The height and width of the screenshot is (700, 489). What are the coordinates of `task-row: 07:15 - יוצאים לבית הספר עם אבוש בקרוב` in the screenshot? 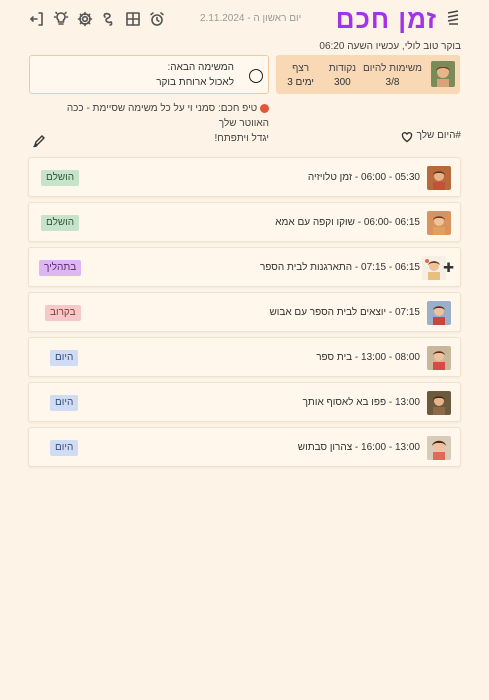 It's located at (244, 312).